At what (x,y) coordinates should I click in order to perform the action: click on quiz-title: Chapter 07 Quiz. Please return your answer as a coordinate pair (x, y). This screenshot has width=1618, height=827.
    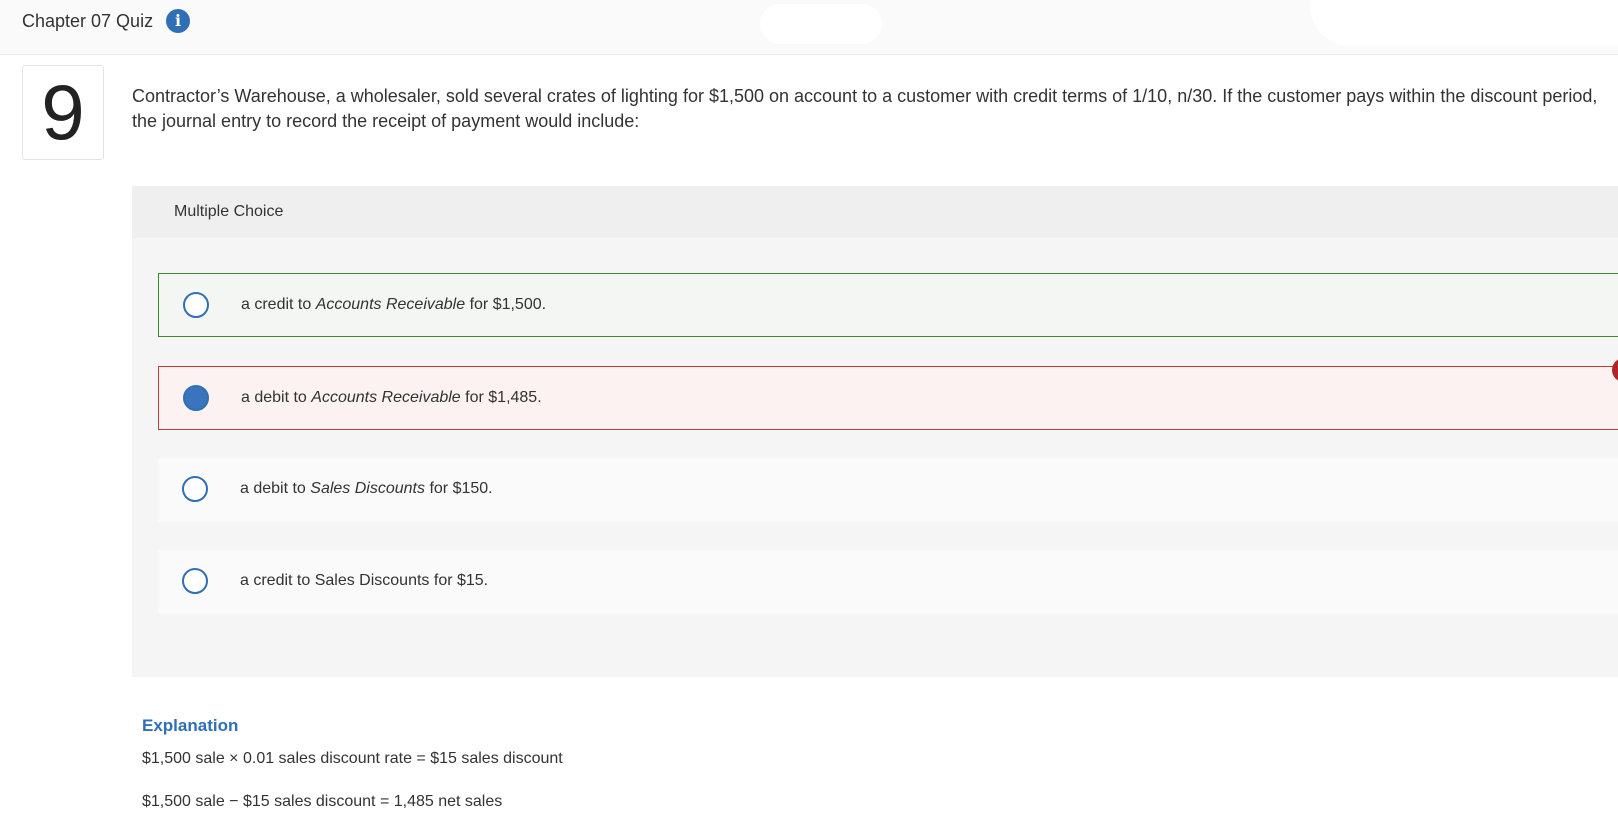
    Looking at the image, I should click on (88, 21).